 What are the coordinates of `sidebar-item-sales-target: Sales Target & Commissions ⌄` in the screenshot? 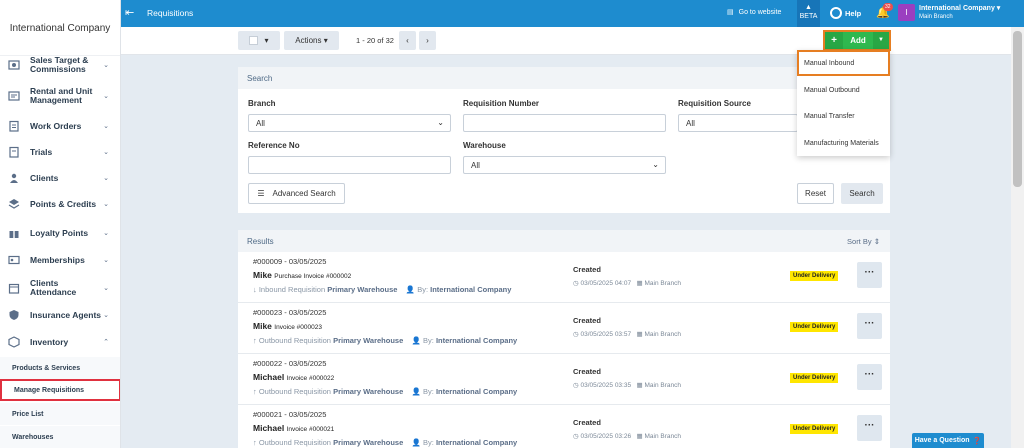 It's located at (60, 65).